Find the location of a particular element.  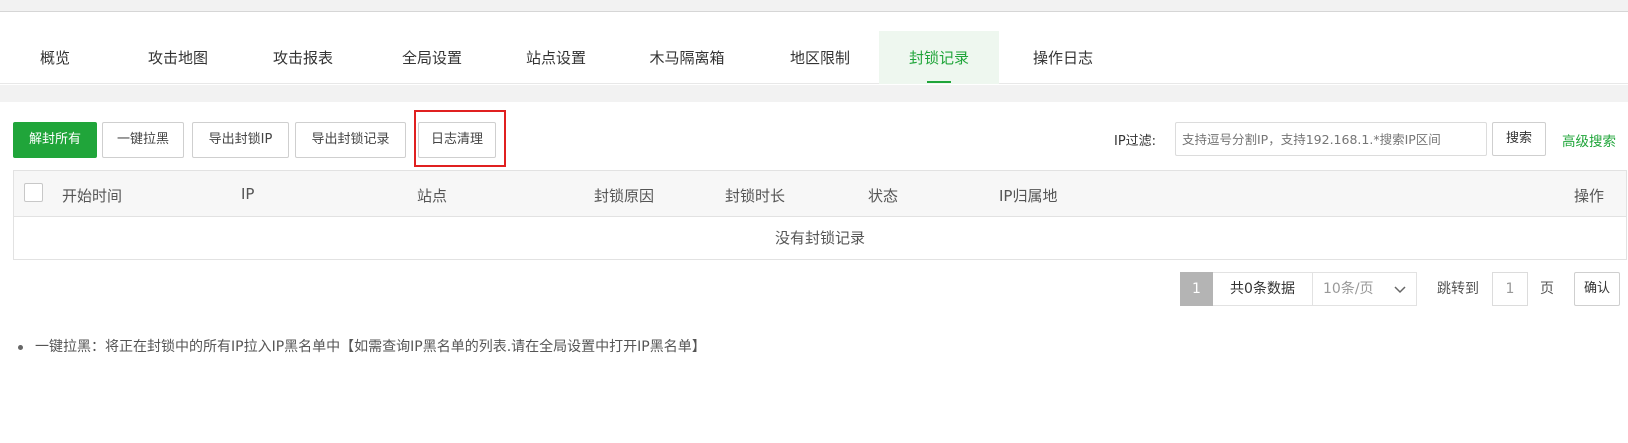

tab-site-settings: 站点设置 is located at coordinates (556, 57).